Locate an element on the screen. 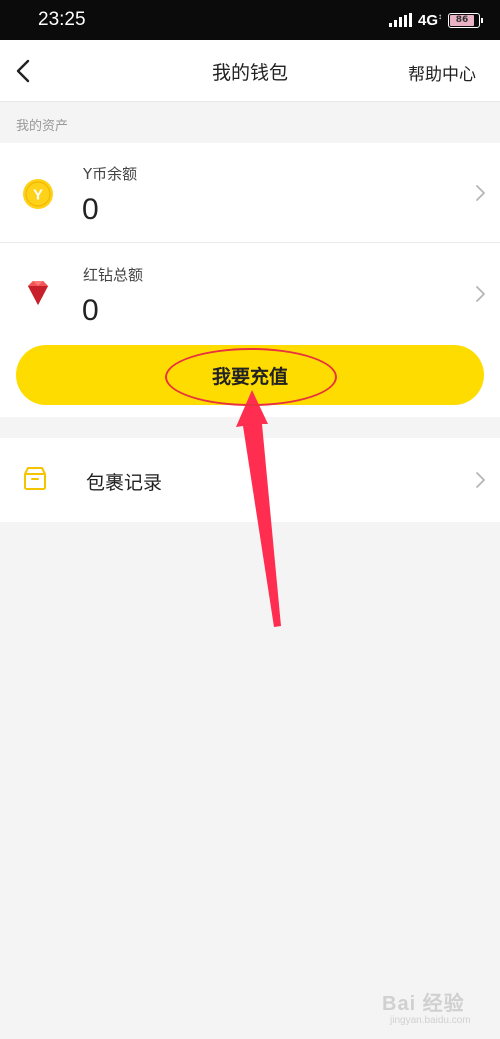 The image size is (500, 1039). asset-row-y-coin: Y Y币余额 0 is located at coordinates (250, 193).